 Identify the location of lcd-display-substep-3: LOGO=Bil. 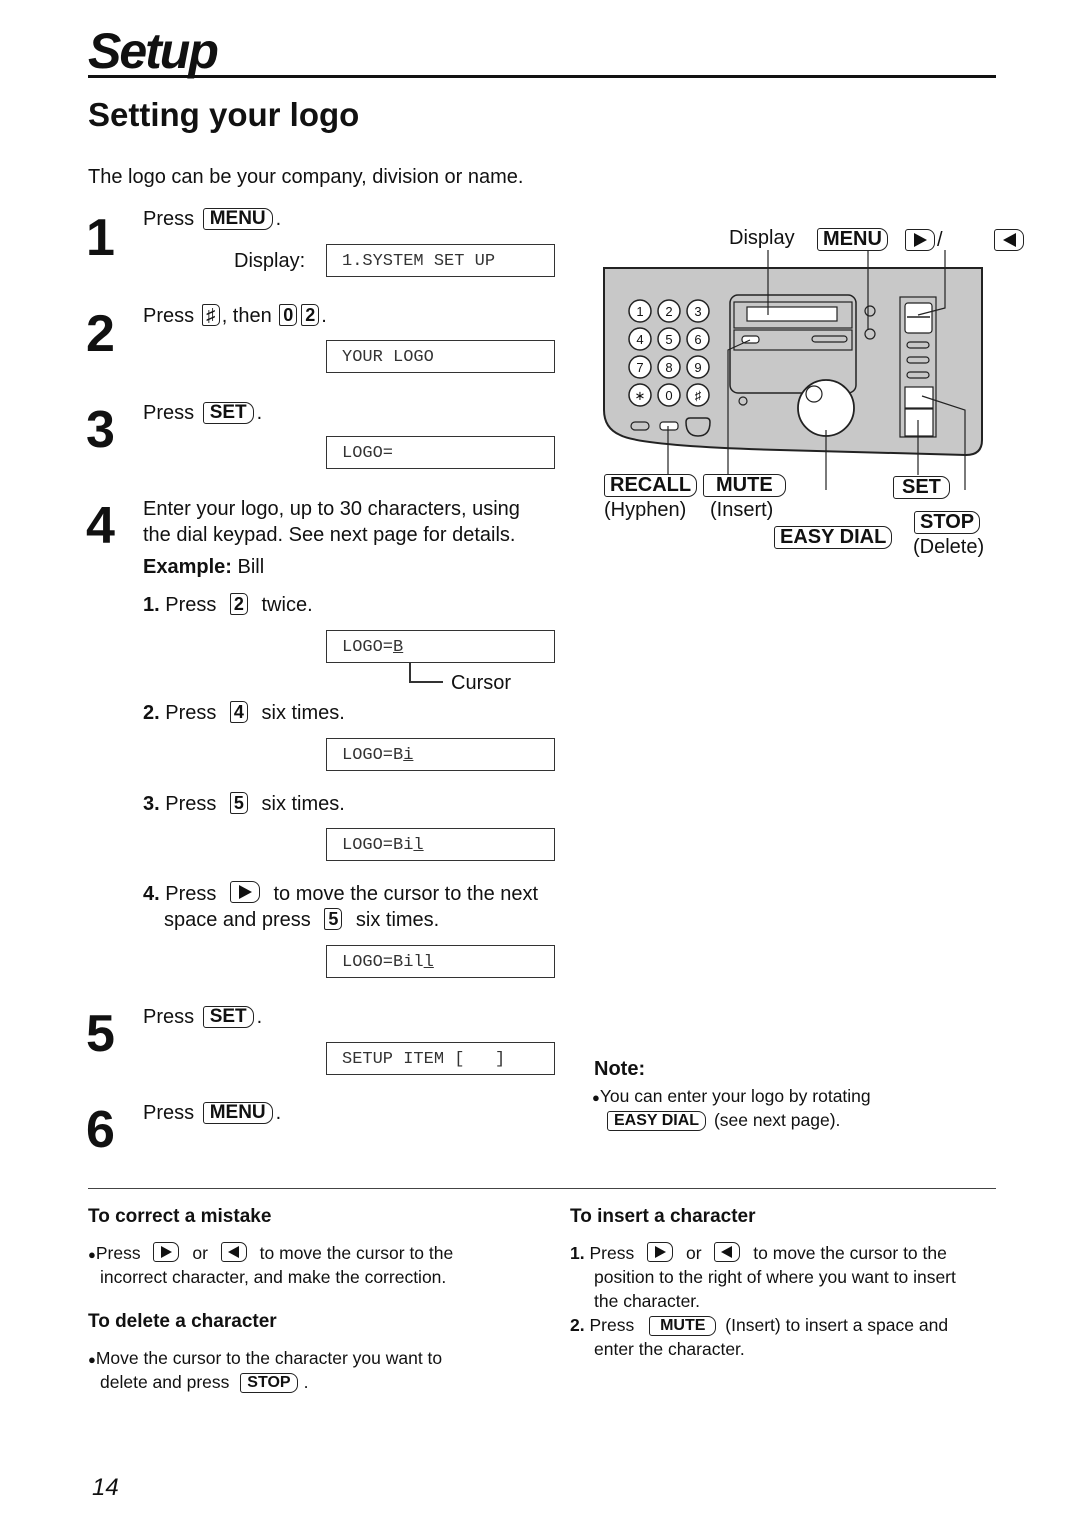
(440, 844).